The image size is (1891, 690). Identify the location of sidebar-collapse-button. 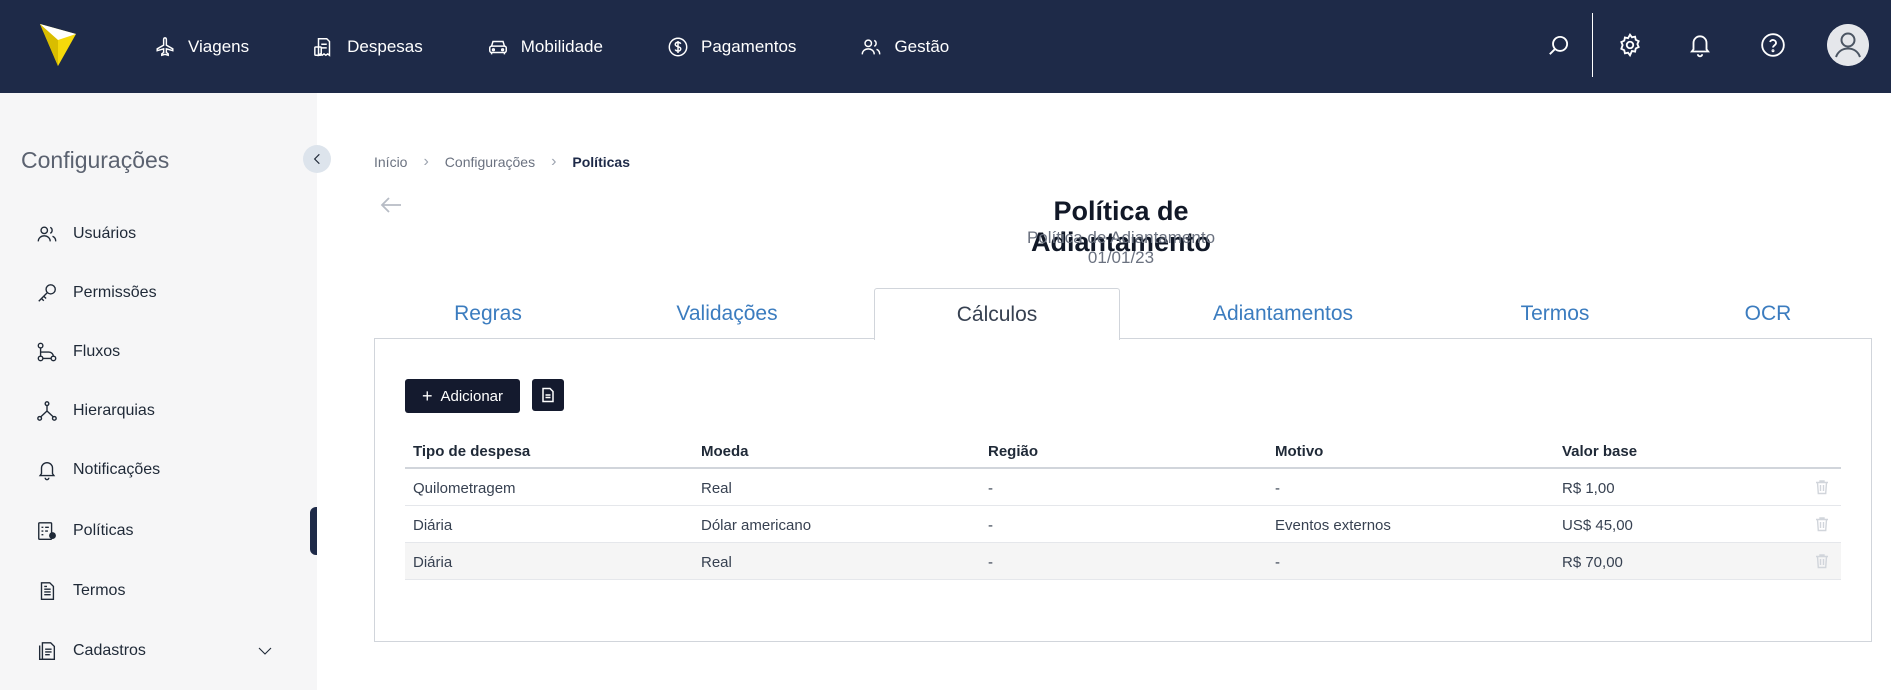
(317, 159).